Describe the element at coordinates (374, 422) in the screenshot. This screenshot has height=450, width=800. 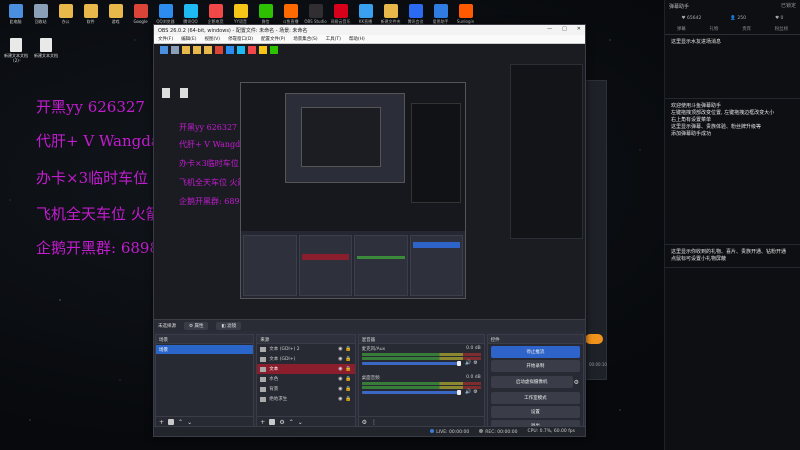
I see `mixer-menu-icon: ⋮` at that location.